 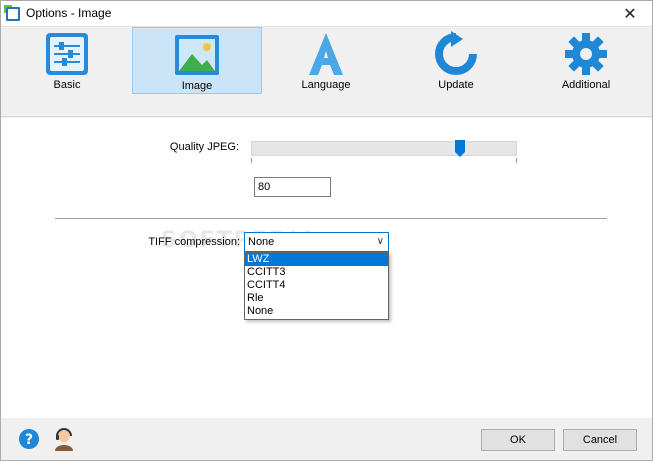 I want to click on dropdown-option-lwz: LWZ, so click(x=316, y=259).